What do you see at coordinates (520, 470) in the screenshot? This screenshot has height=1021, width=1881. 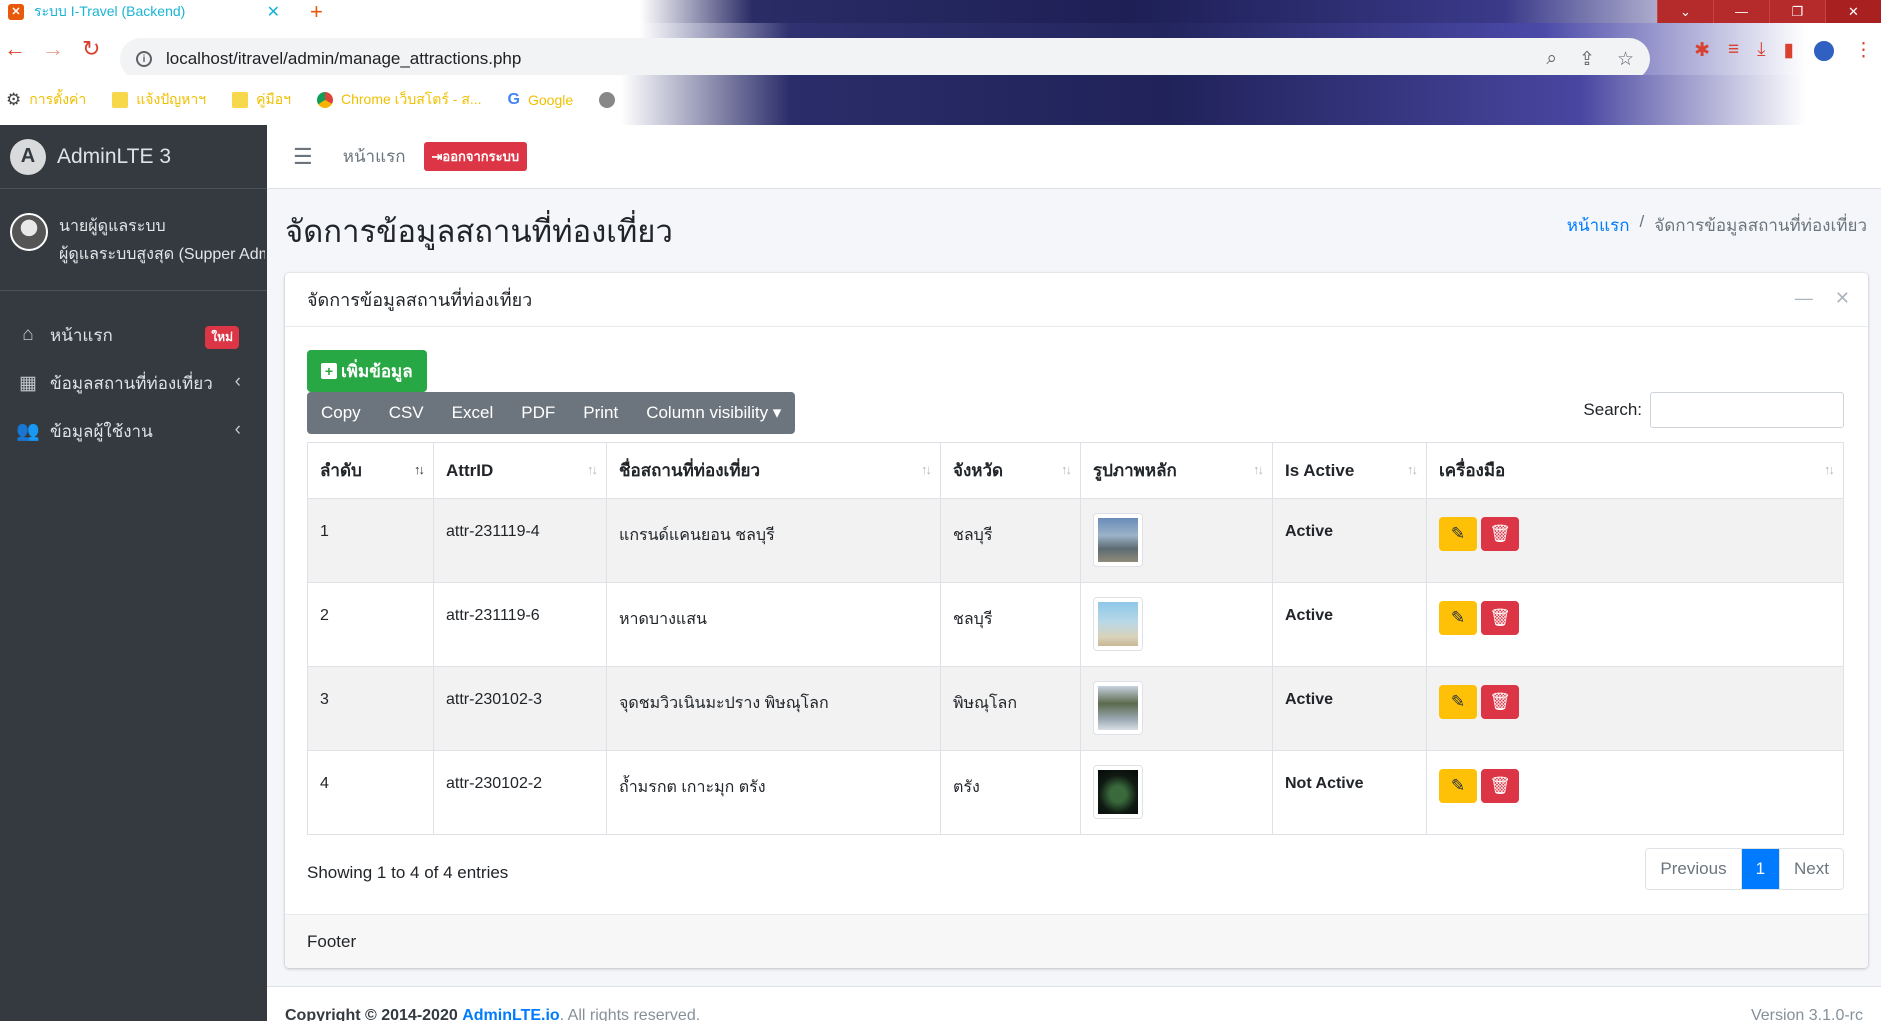 I see `column-header-attrid: AttrID ↑↓` at bounding box center [520, 470].